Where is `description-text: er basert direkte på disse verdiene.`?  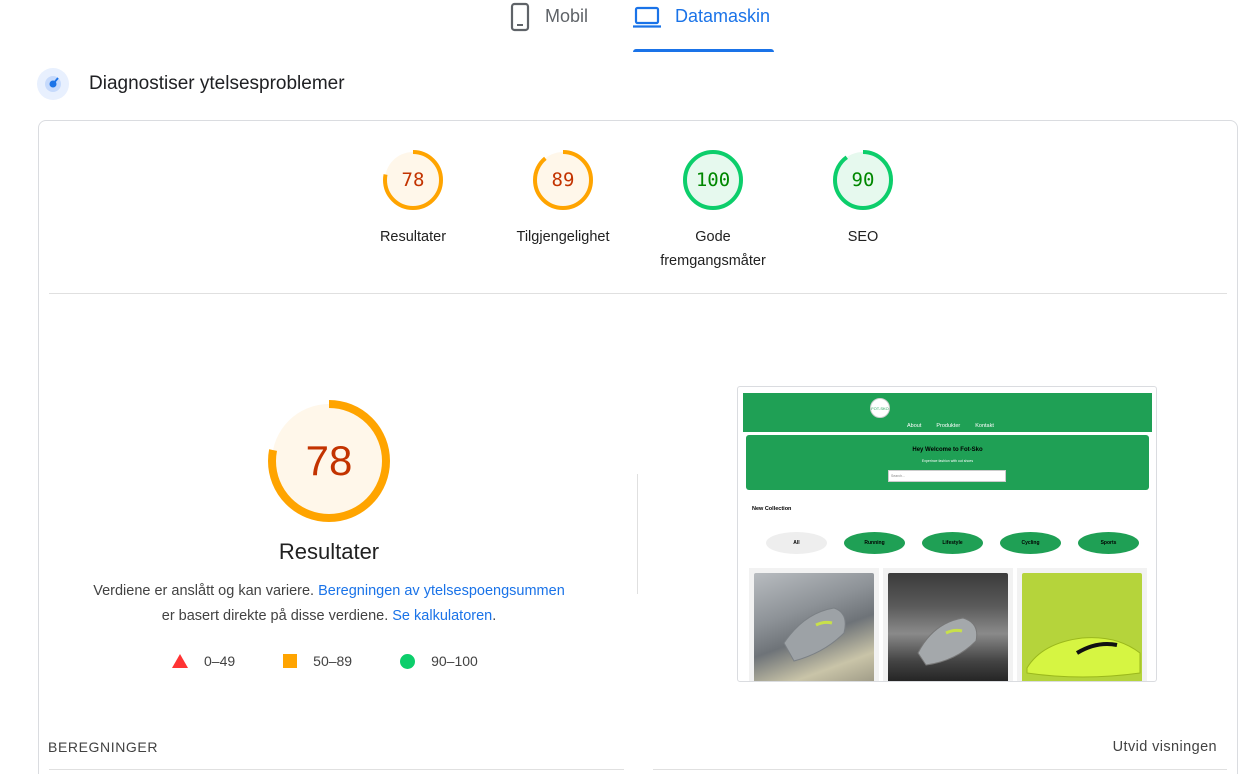
description-text: er basert direkte på disse verdiene. is located at coordinates (277, 616).